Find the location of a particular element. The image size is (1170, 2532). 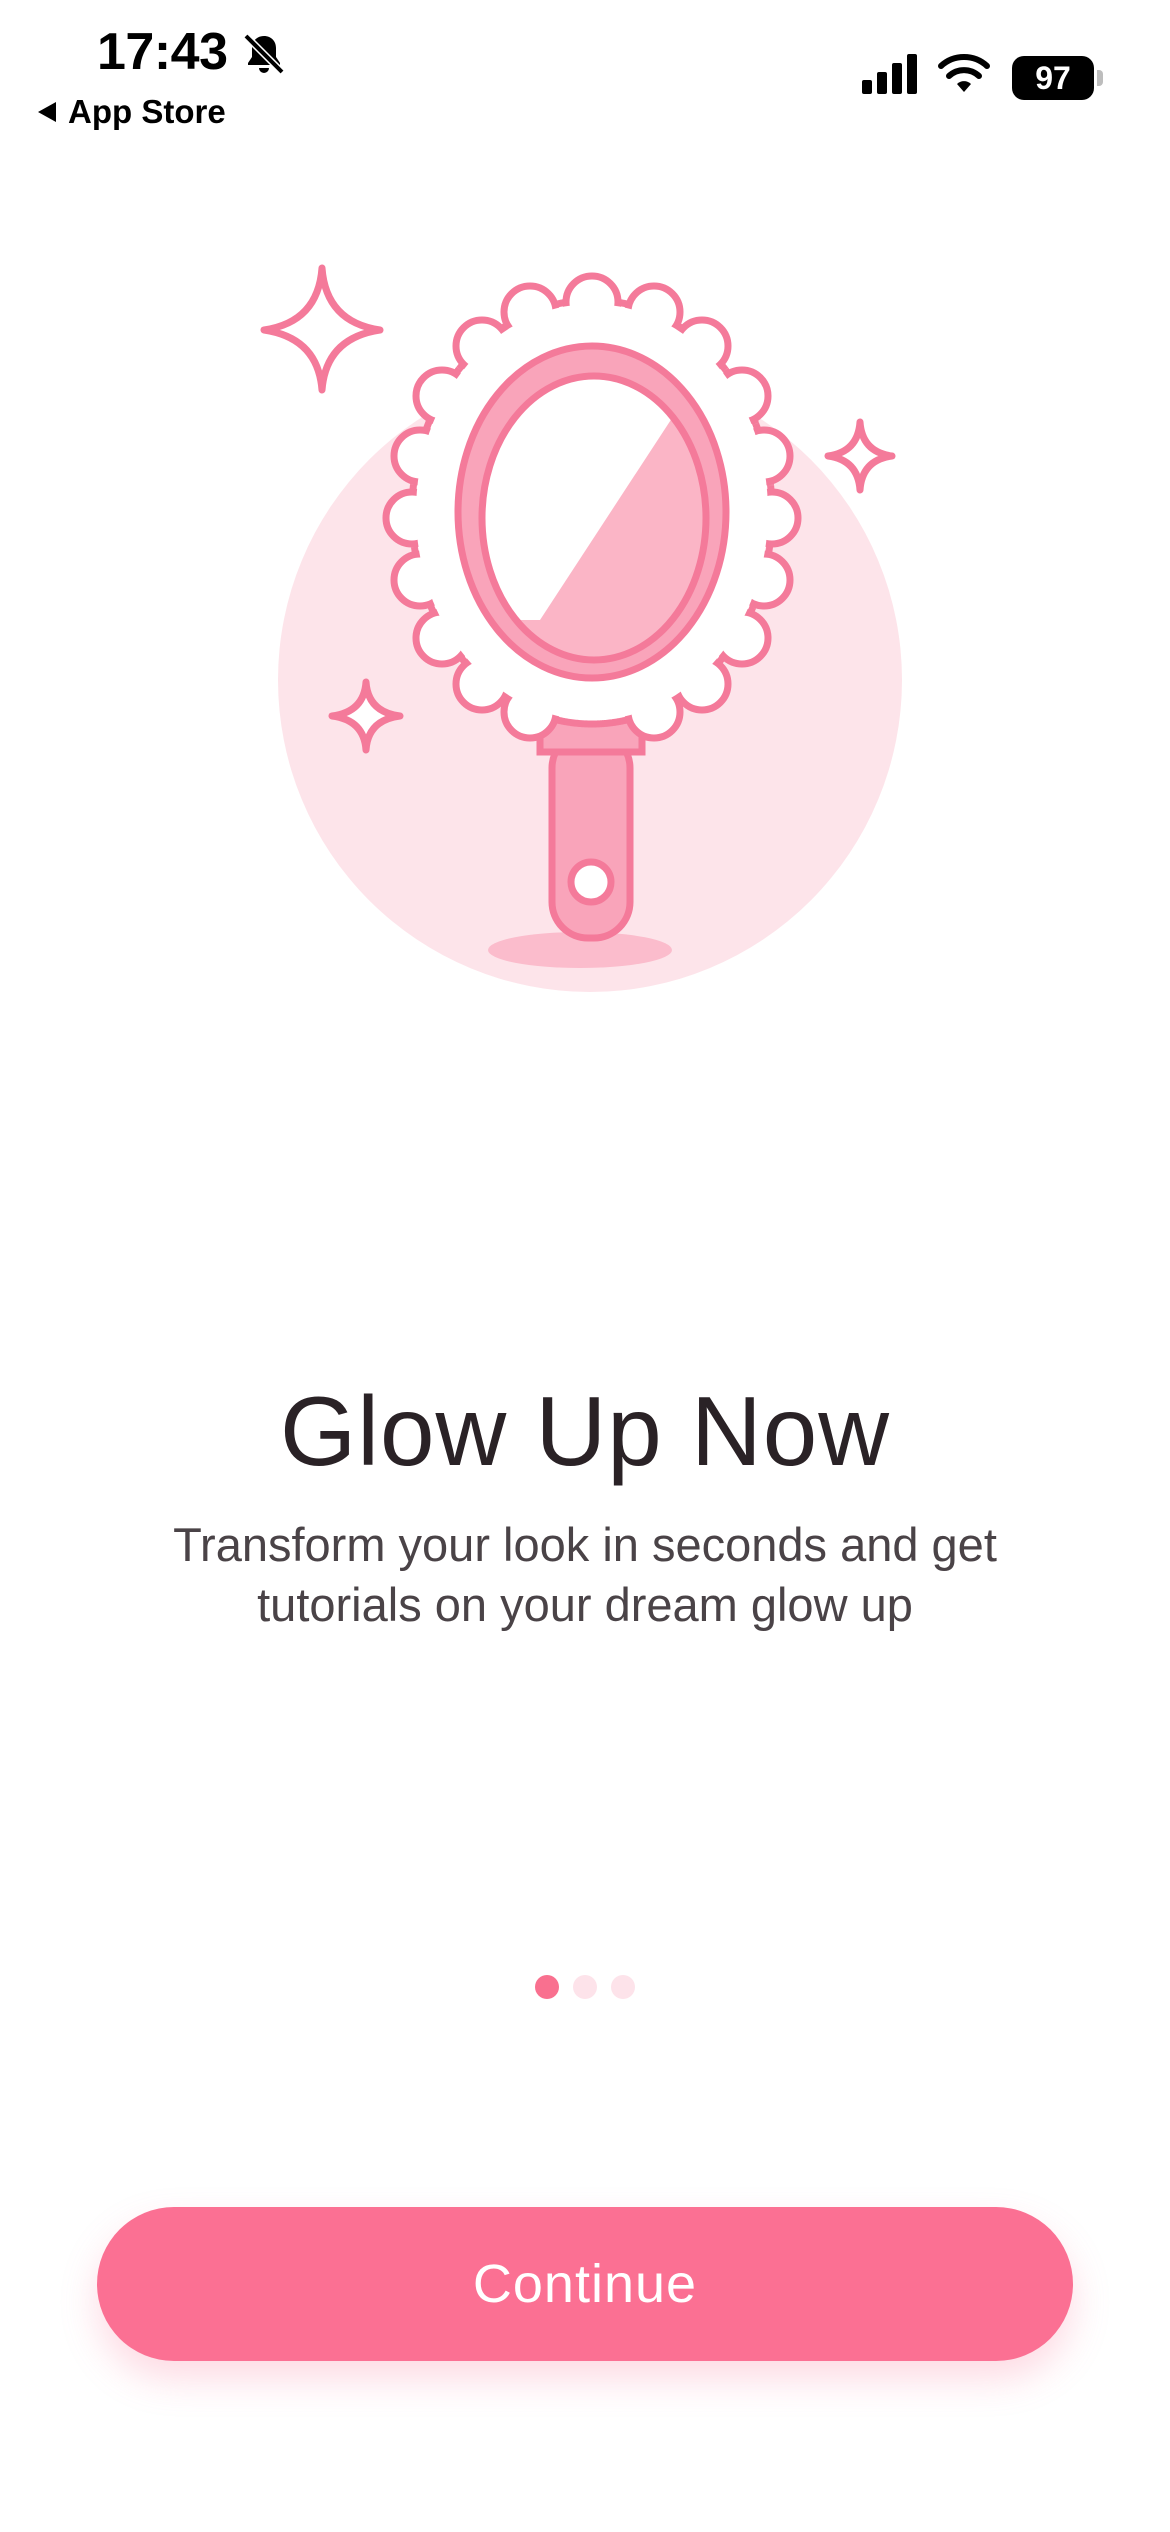

battery-tip is located at coordinates (1100, 78).